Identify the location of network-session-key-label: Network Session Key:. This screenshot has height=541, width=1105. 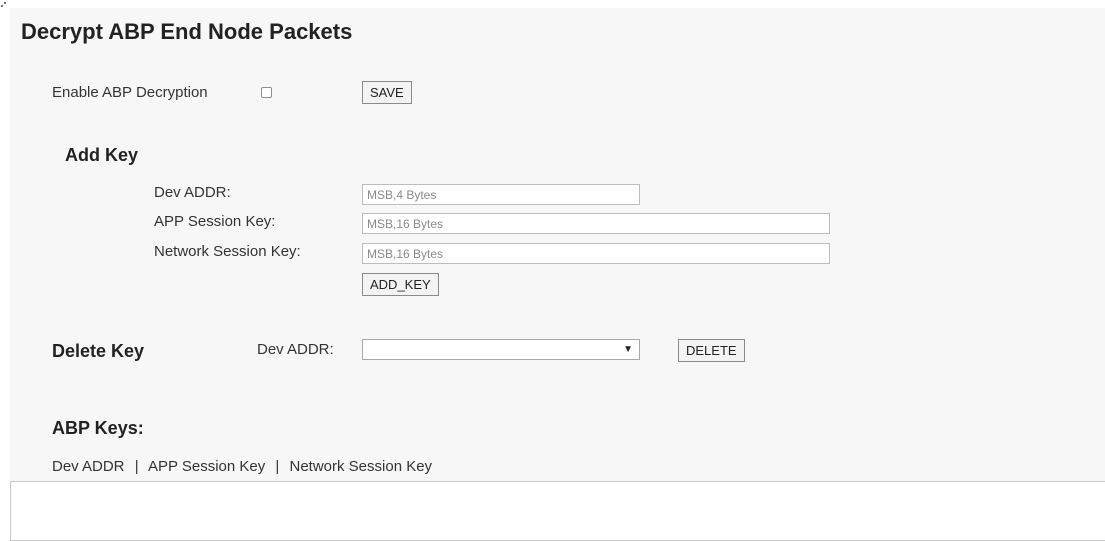
(227, 251).